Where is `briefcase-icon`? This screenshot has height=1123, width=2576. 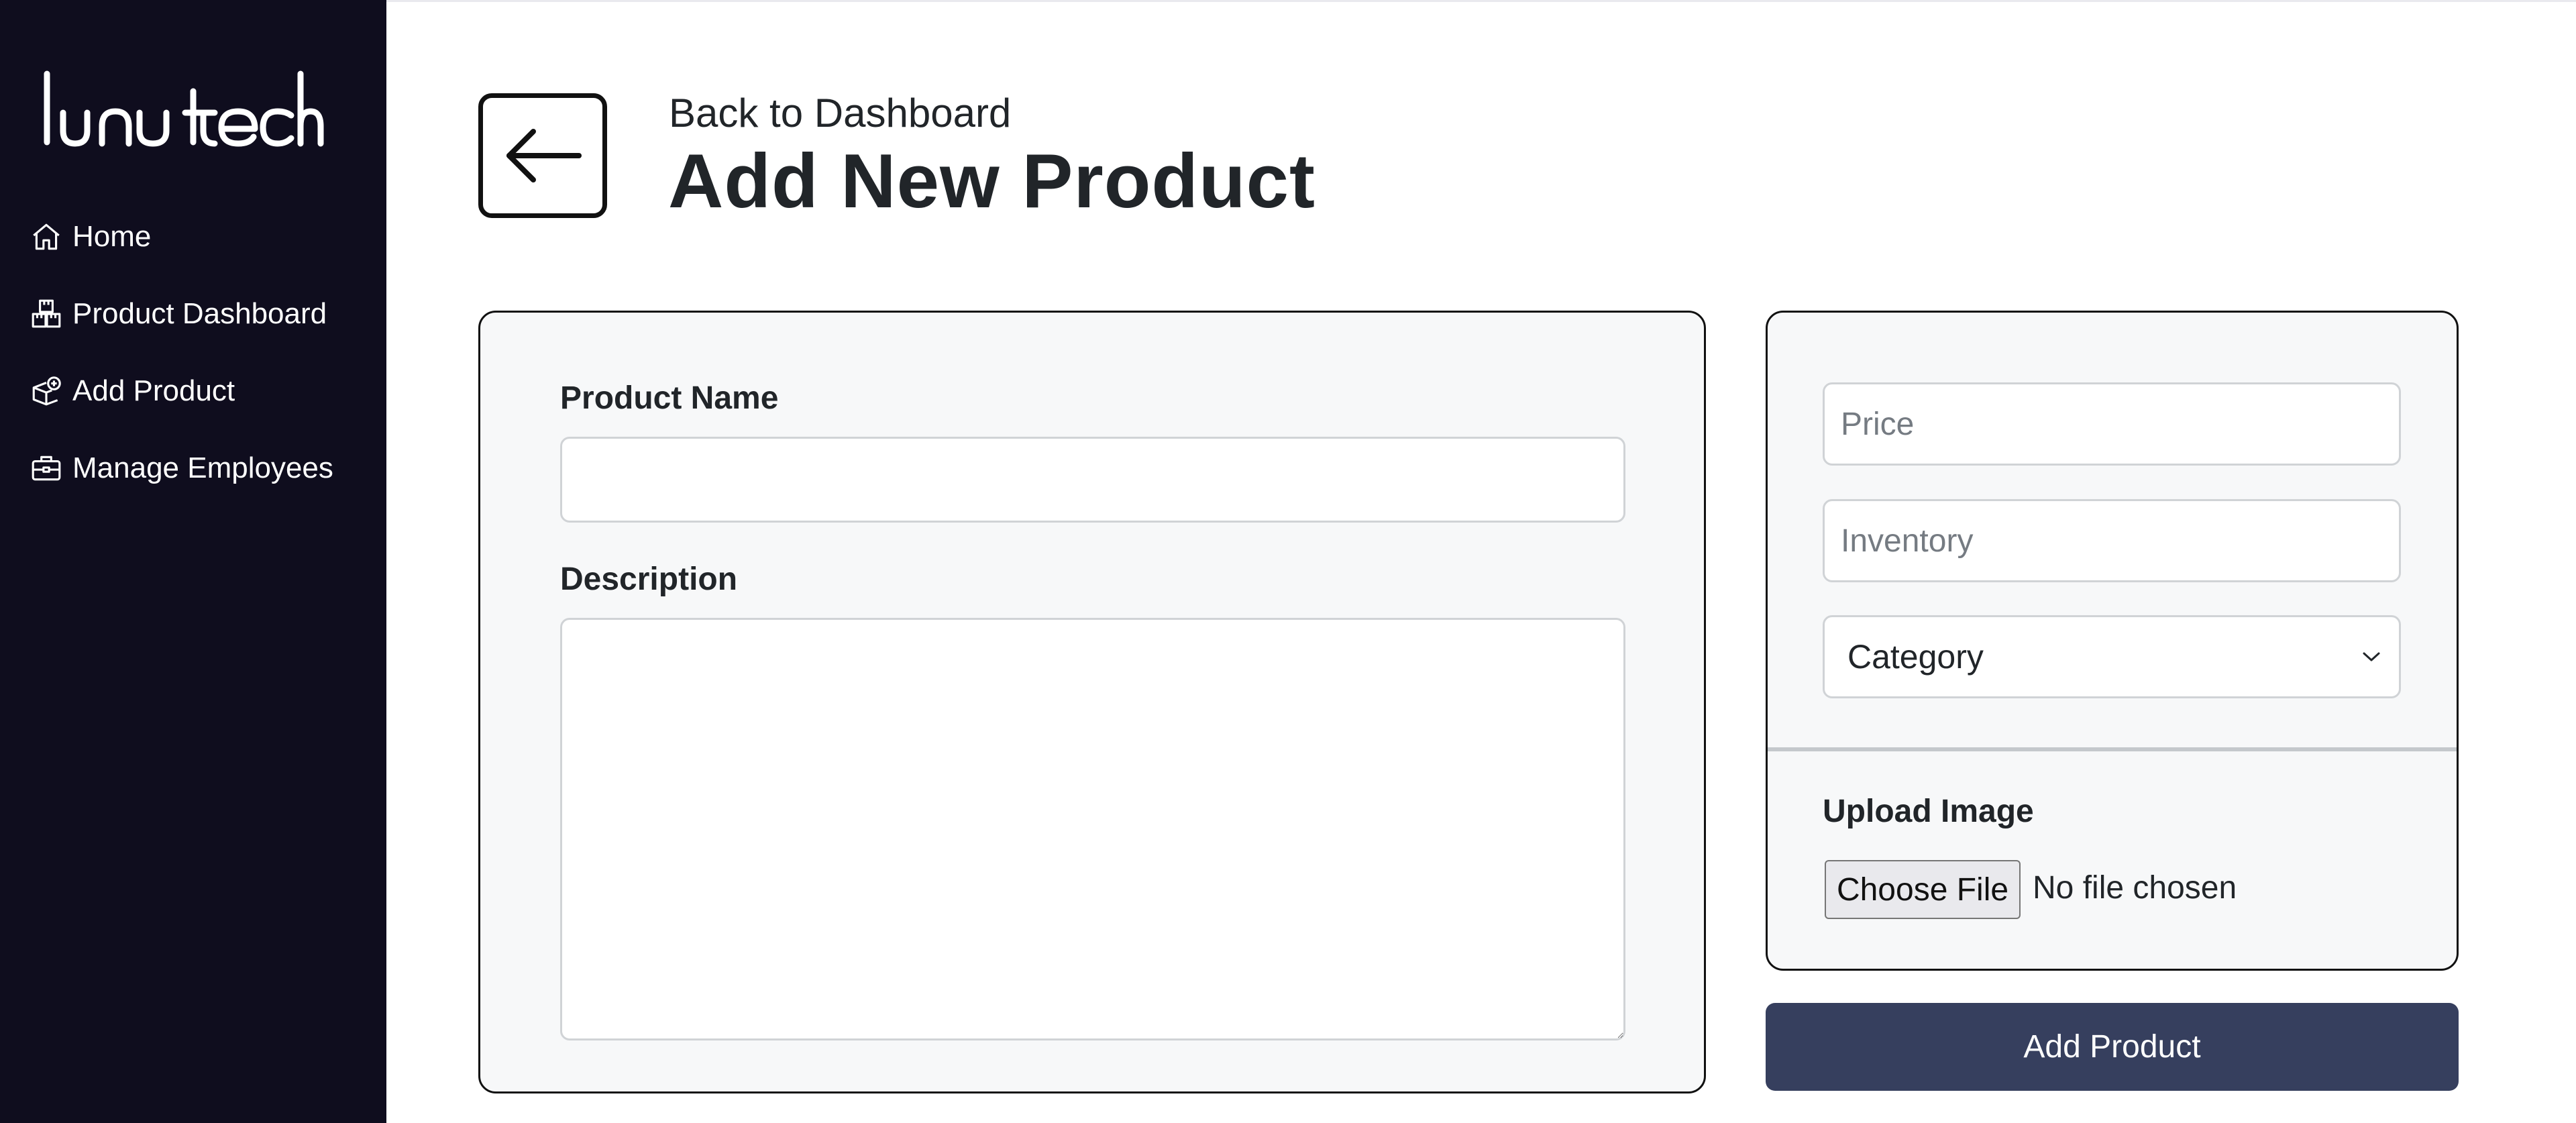
briefcase-icon is located at coordinates (46, 468).